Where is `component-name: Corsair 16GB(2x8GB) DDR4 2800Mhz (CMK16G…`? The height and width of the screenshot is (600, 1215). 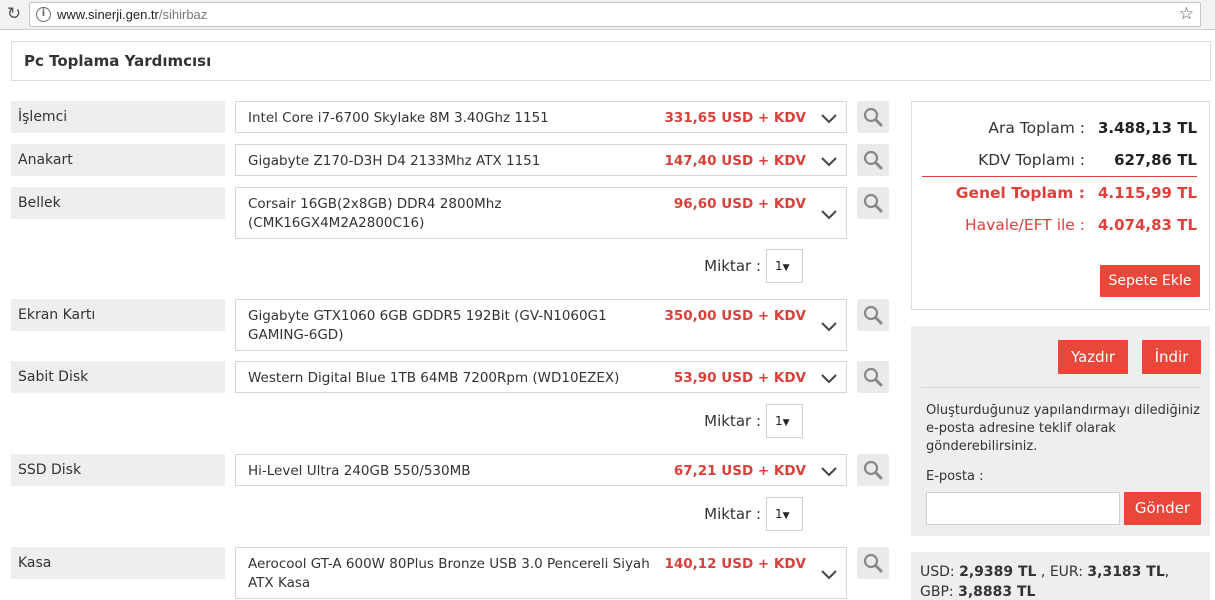 component-name: Corsair 16GB(2x8GB) DDR4 2800Mhz (CMK16G… is located at coordinates (375, 213).